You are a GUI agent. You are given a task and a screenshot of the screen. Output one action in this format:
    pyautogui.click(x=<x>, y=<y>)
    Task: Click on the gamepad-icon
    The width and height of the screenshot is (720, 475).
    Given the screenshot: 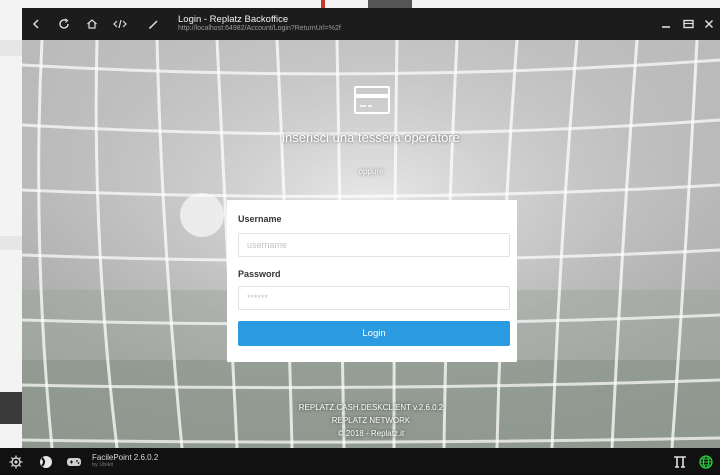 What is the action you would take?
    pyautogui.click(x=74, y=462)
    